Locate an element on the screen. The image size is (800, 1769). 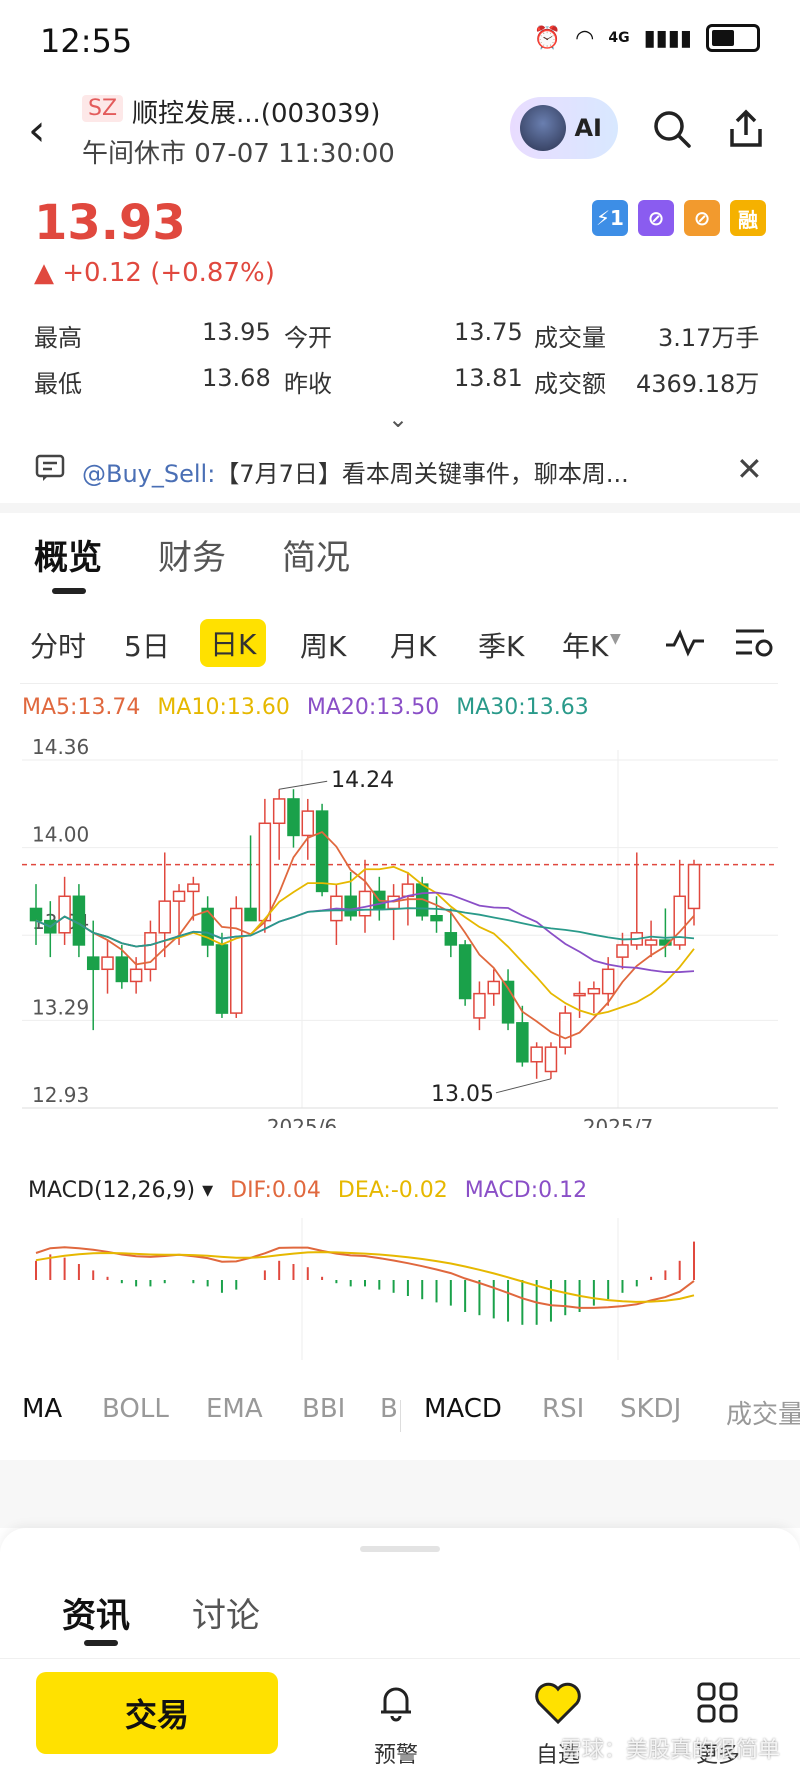
stat-label: 最高 is located at coordinates (58, 338).